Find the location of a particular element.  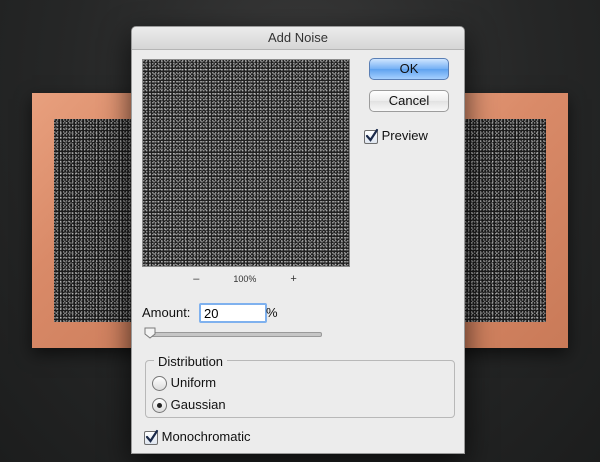

amount-label: Amount: is located at coordinates (166, 312).